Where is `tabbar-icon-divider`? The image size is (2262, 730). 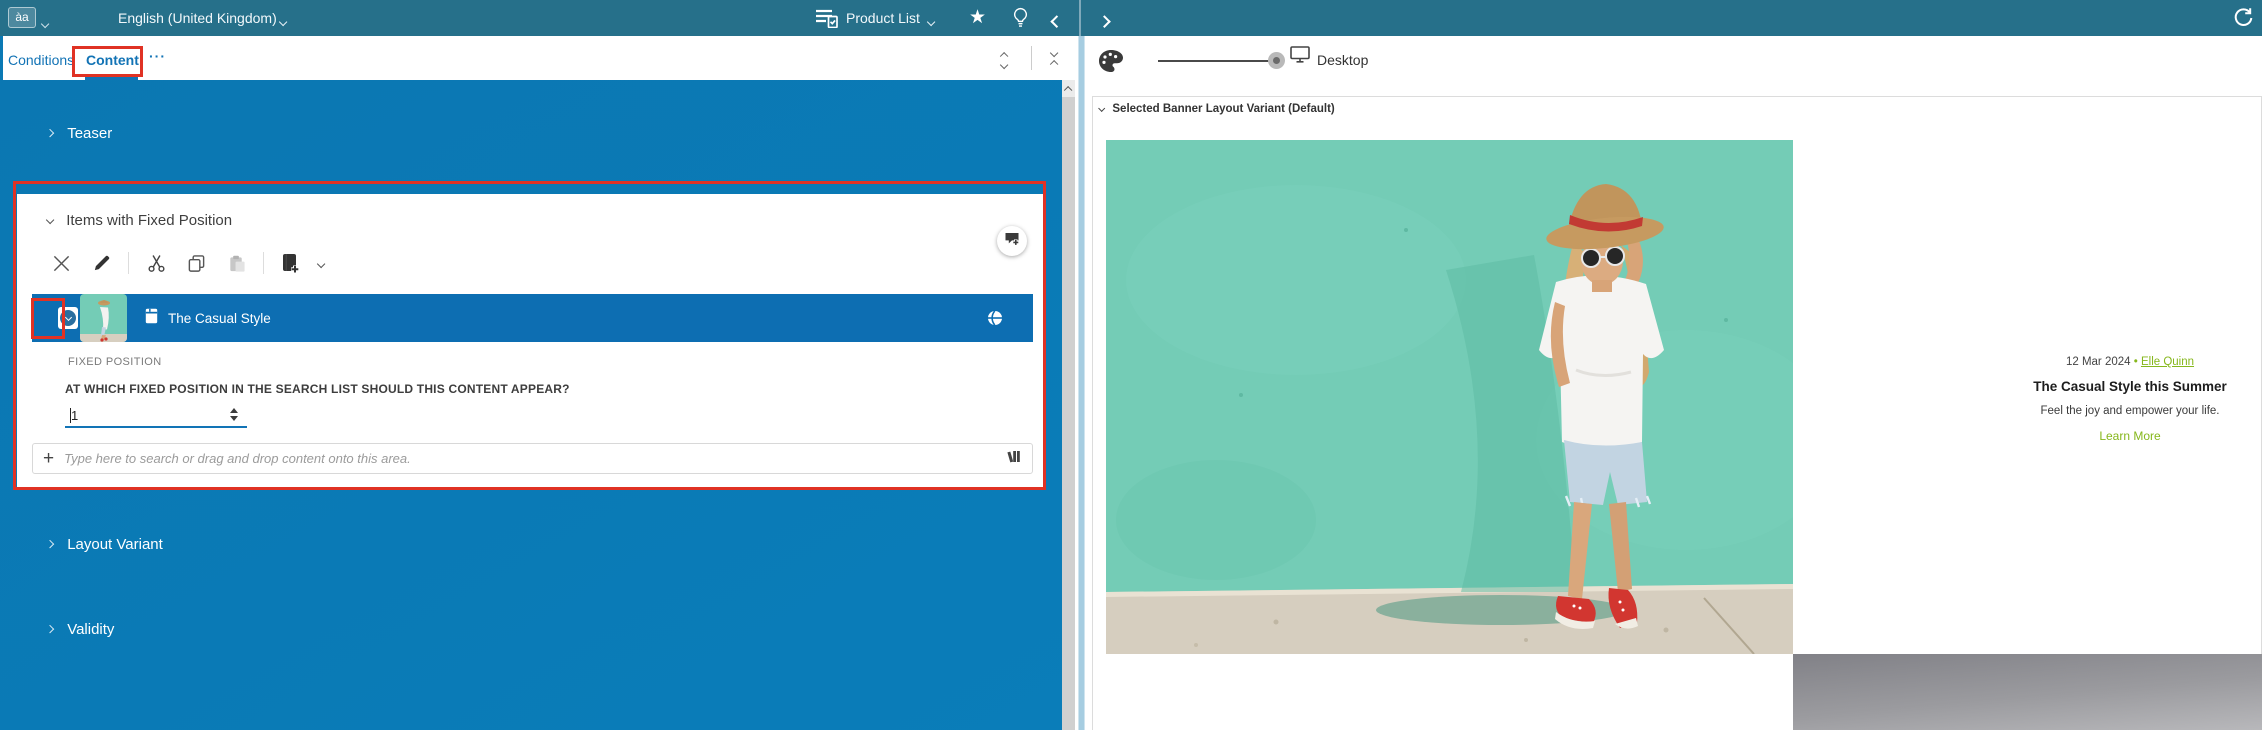 tabbar-icon-divider is located at coordinates (1031, 58).